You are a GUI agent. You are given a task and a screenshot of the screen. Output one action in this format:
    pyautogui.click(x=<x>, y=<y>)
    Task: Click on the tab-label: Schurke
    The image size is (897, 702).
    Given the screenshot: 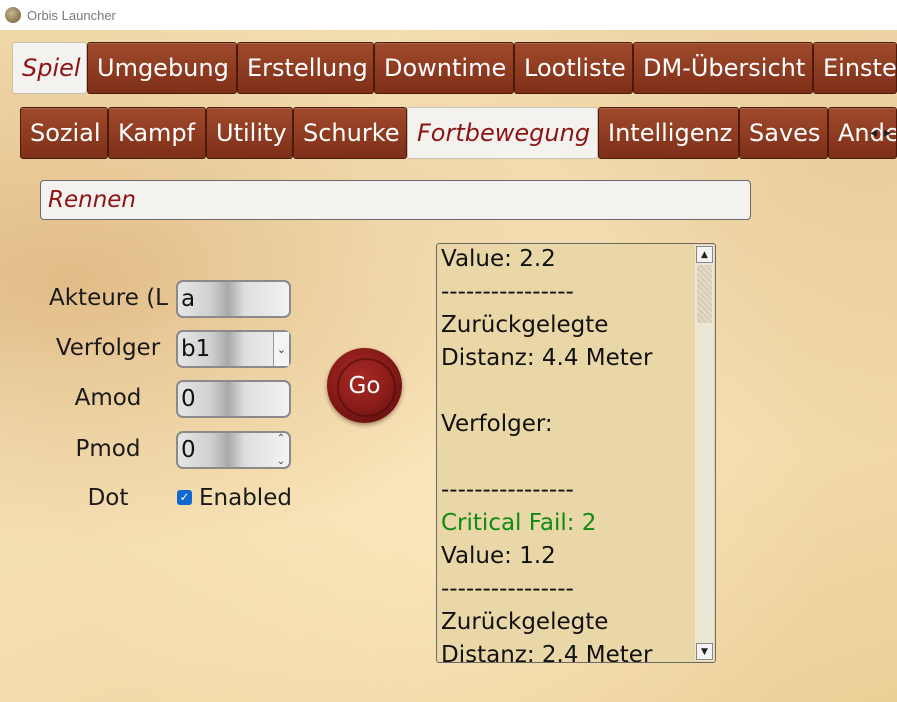 What is the action you would take?
    pyautogui.click(x=351, y=133)
    